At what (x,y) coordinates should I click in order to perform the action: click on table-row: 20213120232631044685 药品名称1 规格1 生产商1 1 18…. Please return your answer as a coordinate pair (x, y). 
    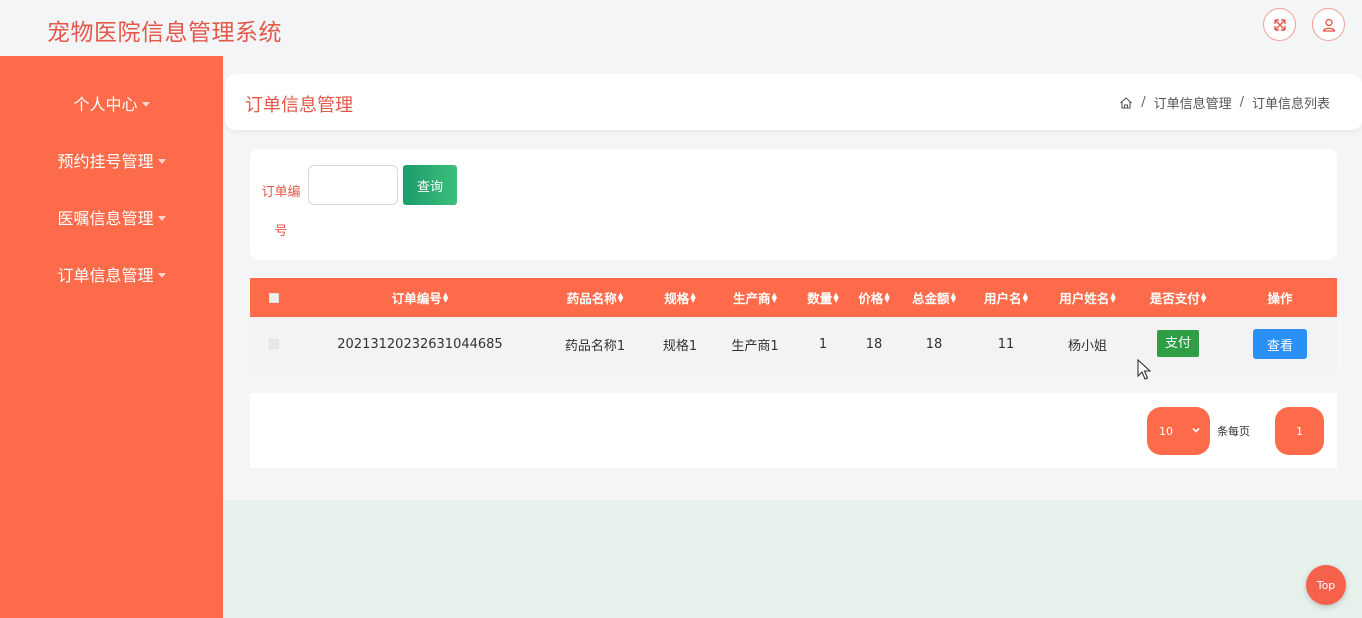
    Looking at the image, I should click on (793, 344).